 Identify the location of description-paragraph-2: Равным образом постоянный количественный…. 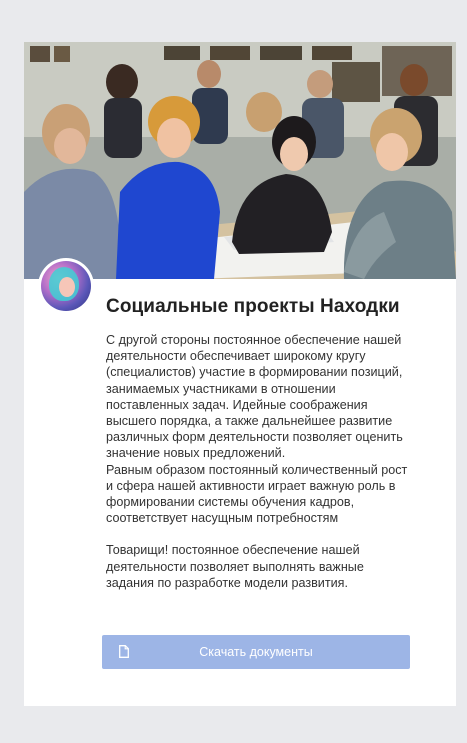
(257, 494).